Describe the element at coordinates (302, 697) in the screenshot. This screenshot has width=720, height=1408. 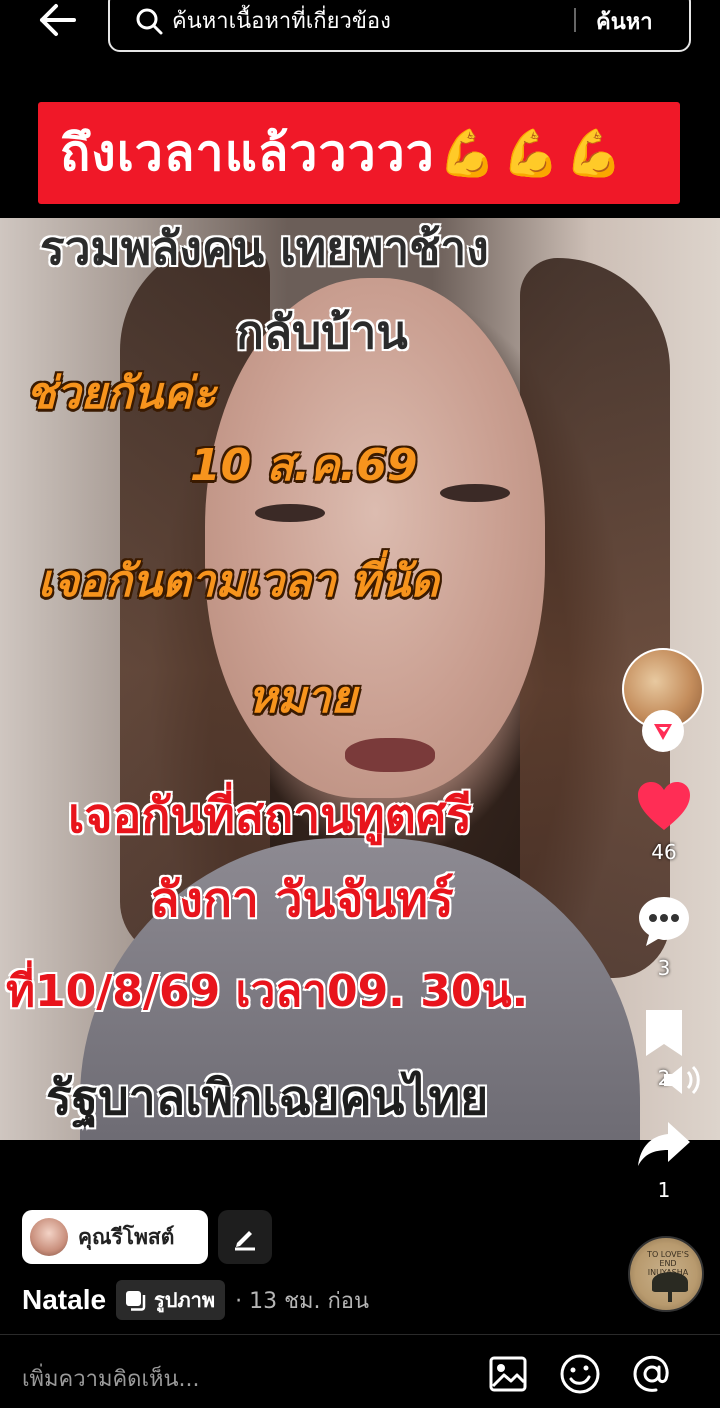
I see `video-caption-line: หมาย` at that location.